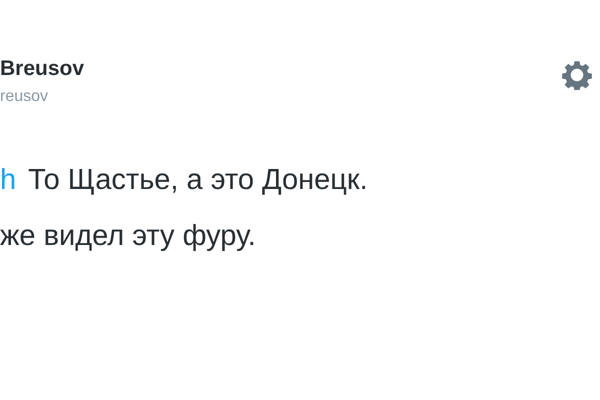  I want to click on tweet-text: же видел эту фуру., so click(128, 236).